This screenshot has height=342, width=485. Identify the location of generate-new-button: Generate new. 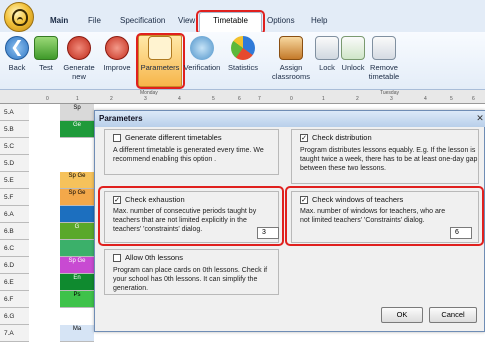
(79, 57).